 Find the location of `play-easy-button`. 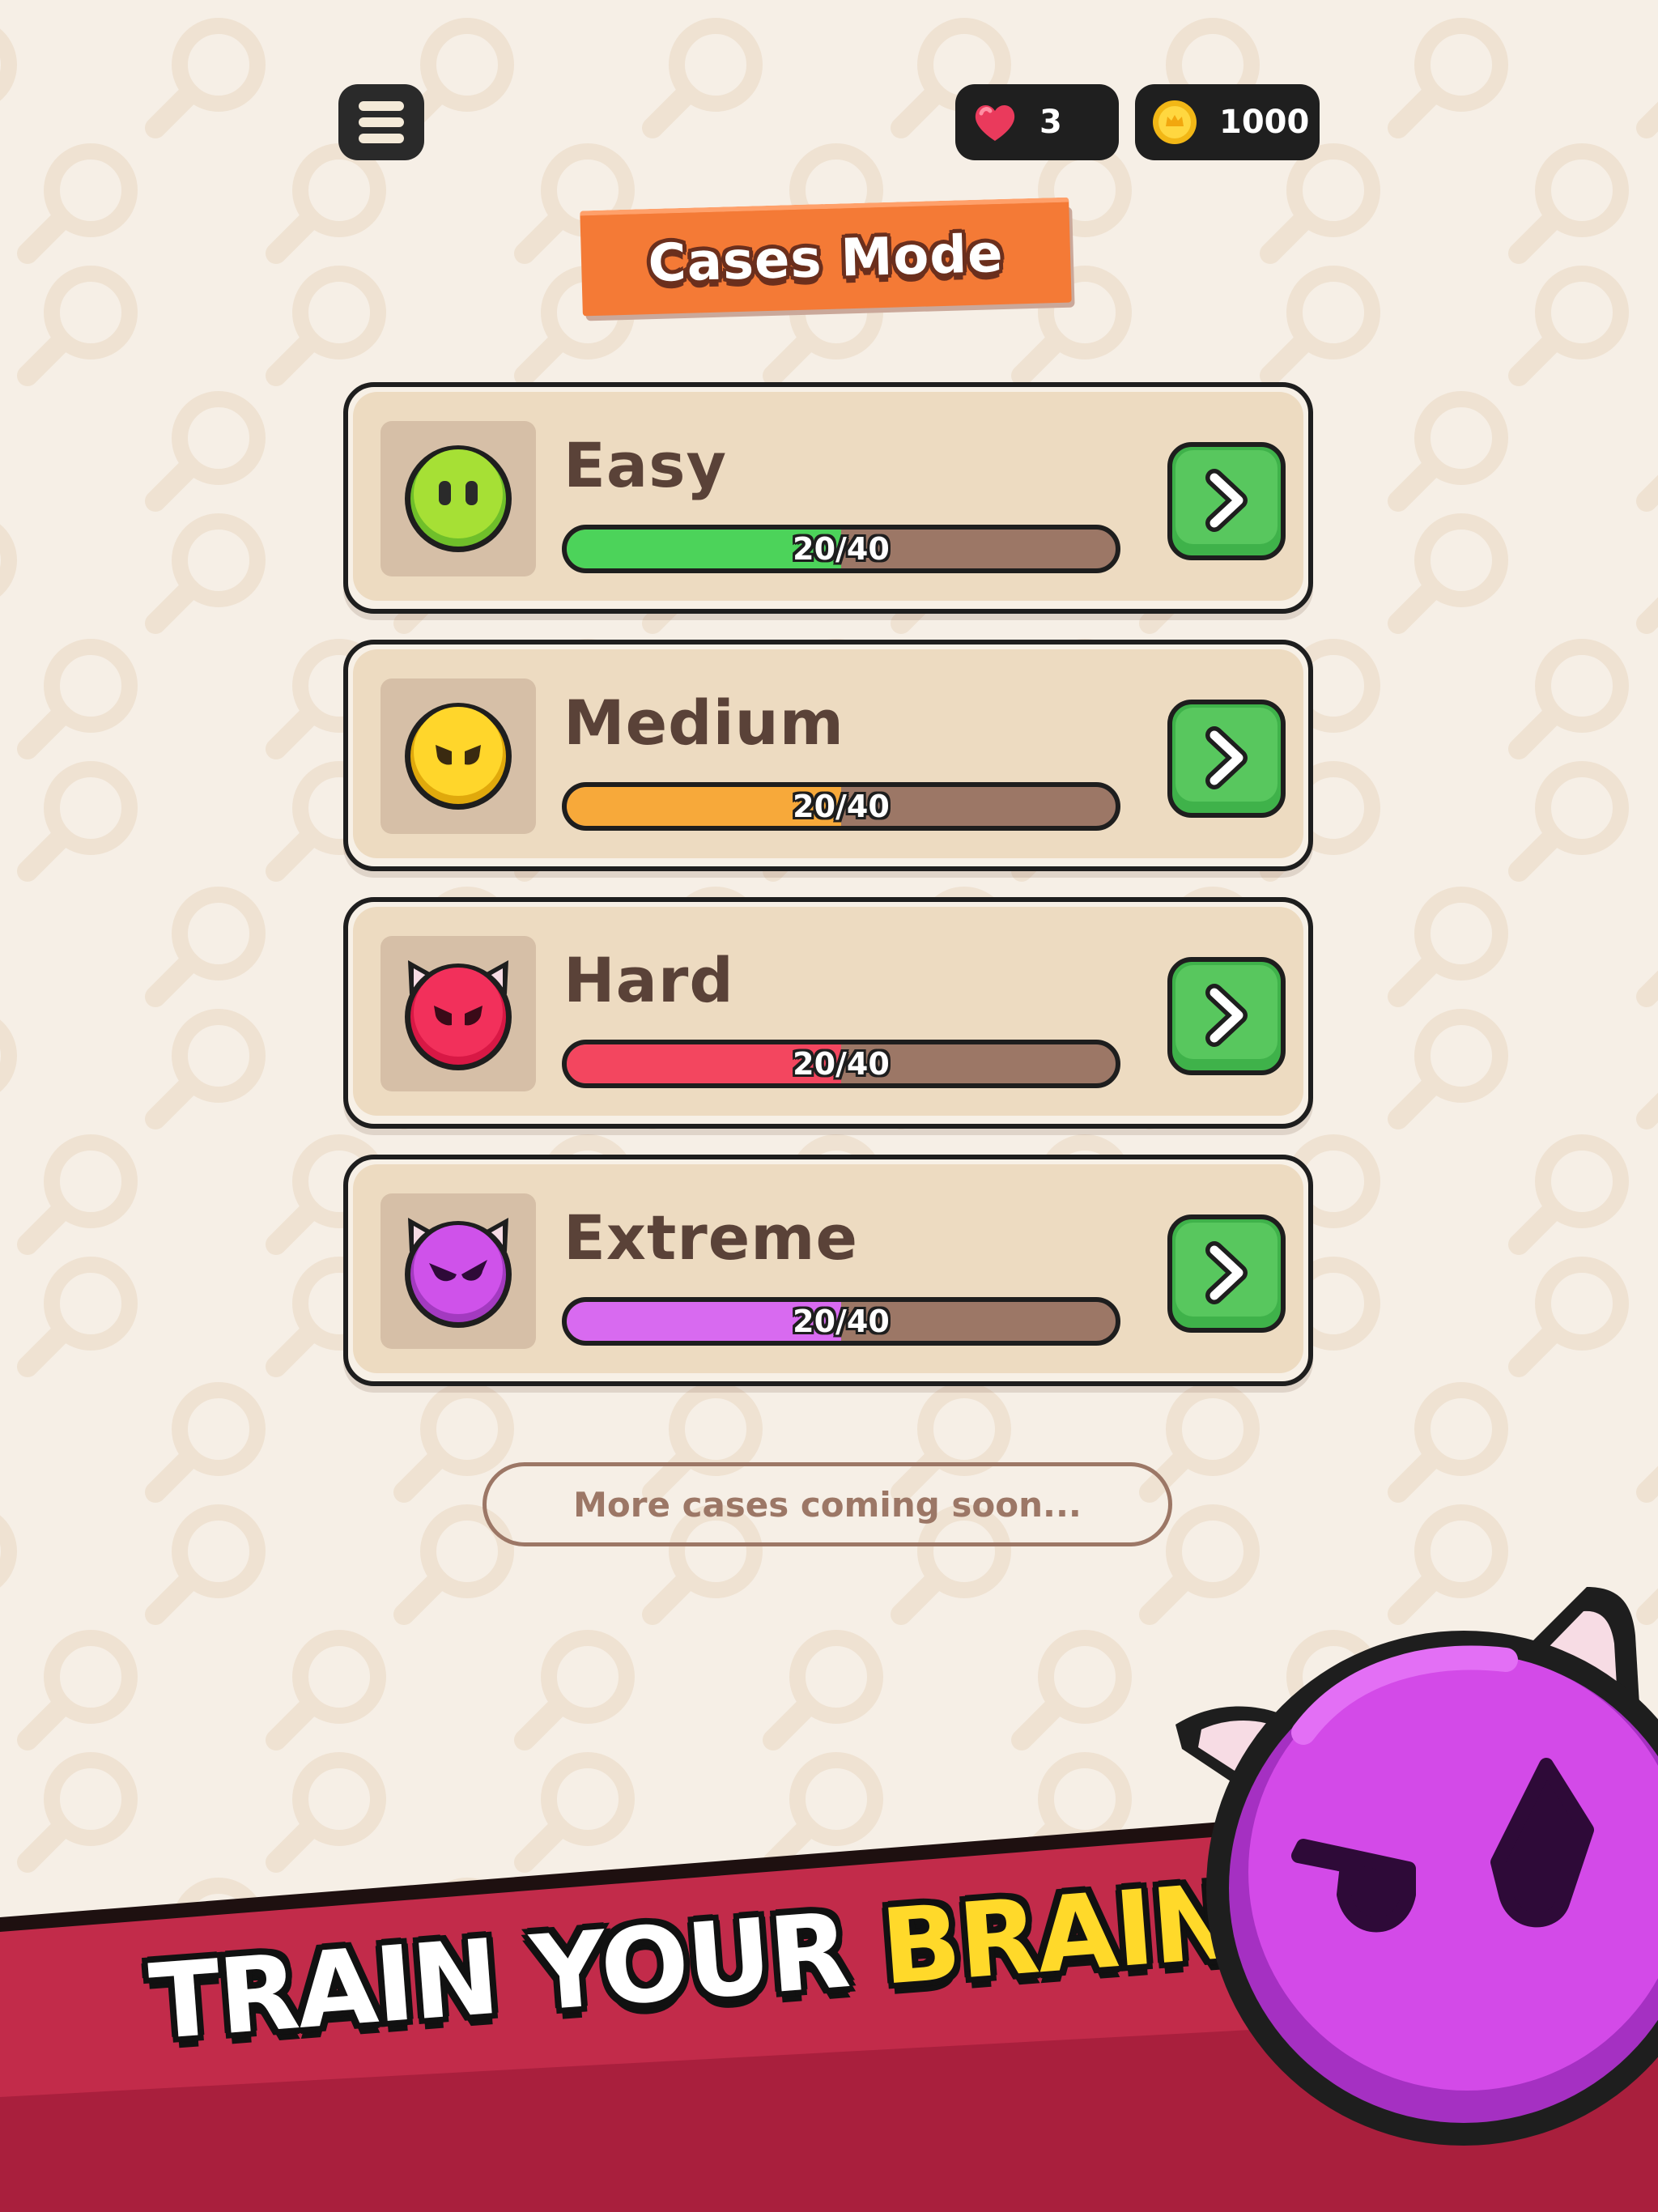

play-easy-button is located at coordinates (1226, 501).